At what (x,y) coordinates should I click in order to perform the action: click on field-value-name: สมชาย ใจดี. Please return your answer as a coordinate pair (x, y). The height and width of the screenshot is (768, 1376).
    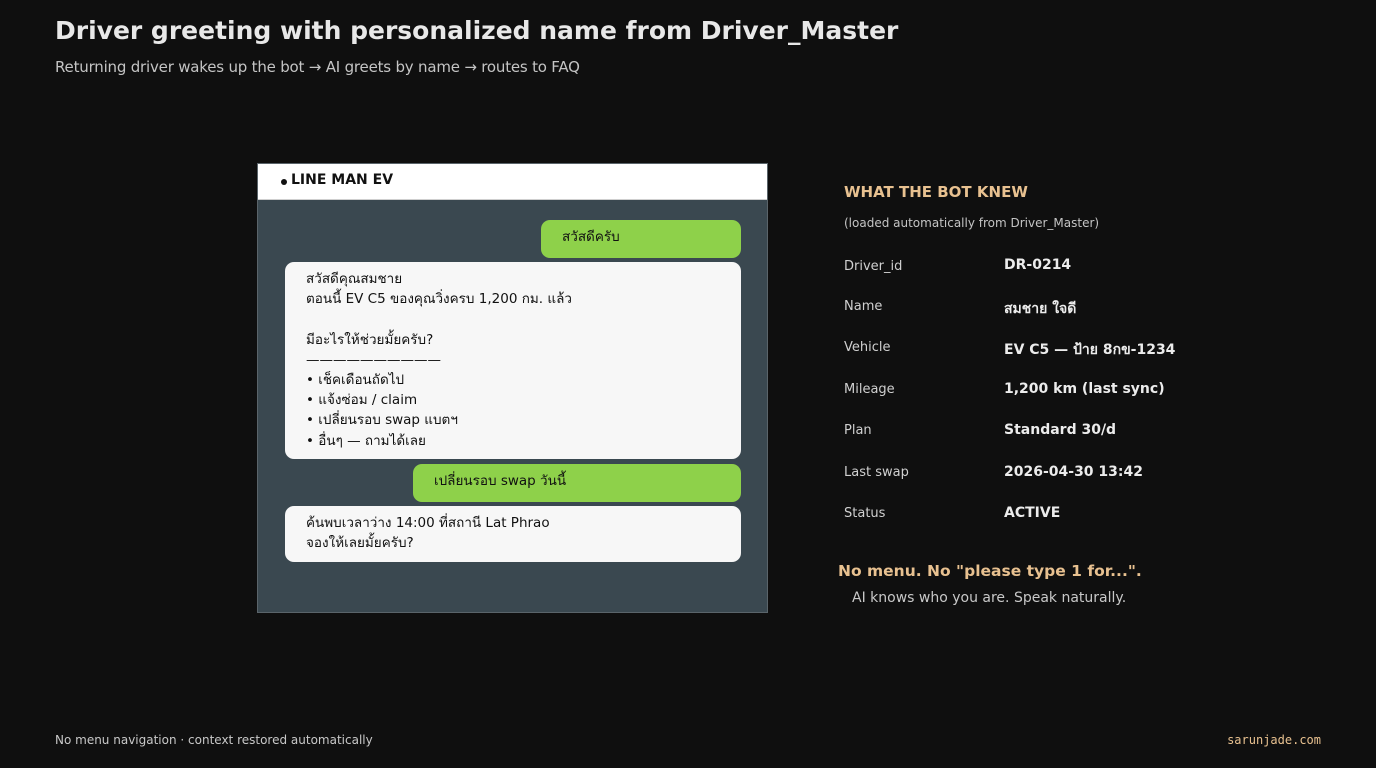
    Looking at the image, I should click on (1040, 309).